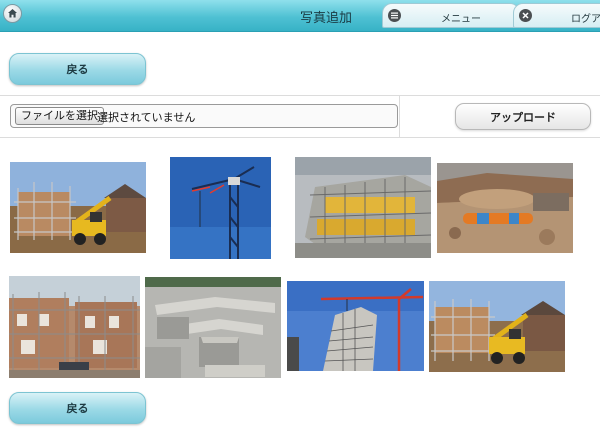 The image size is (600, 429). I want to click on upload-button-label: アップロード, so click(523, 117).